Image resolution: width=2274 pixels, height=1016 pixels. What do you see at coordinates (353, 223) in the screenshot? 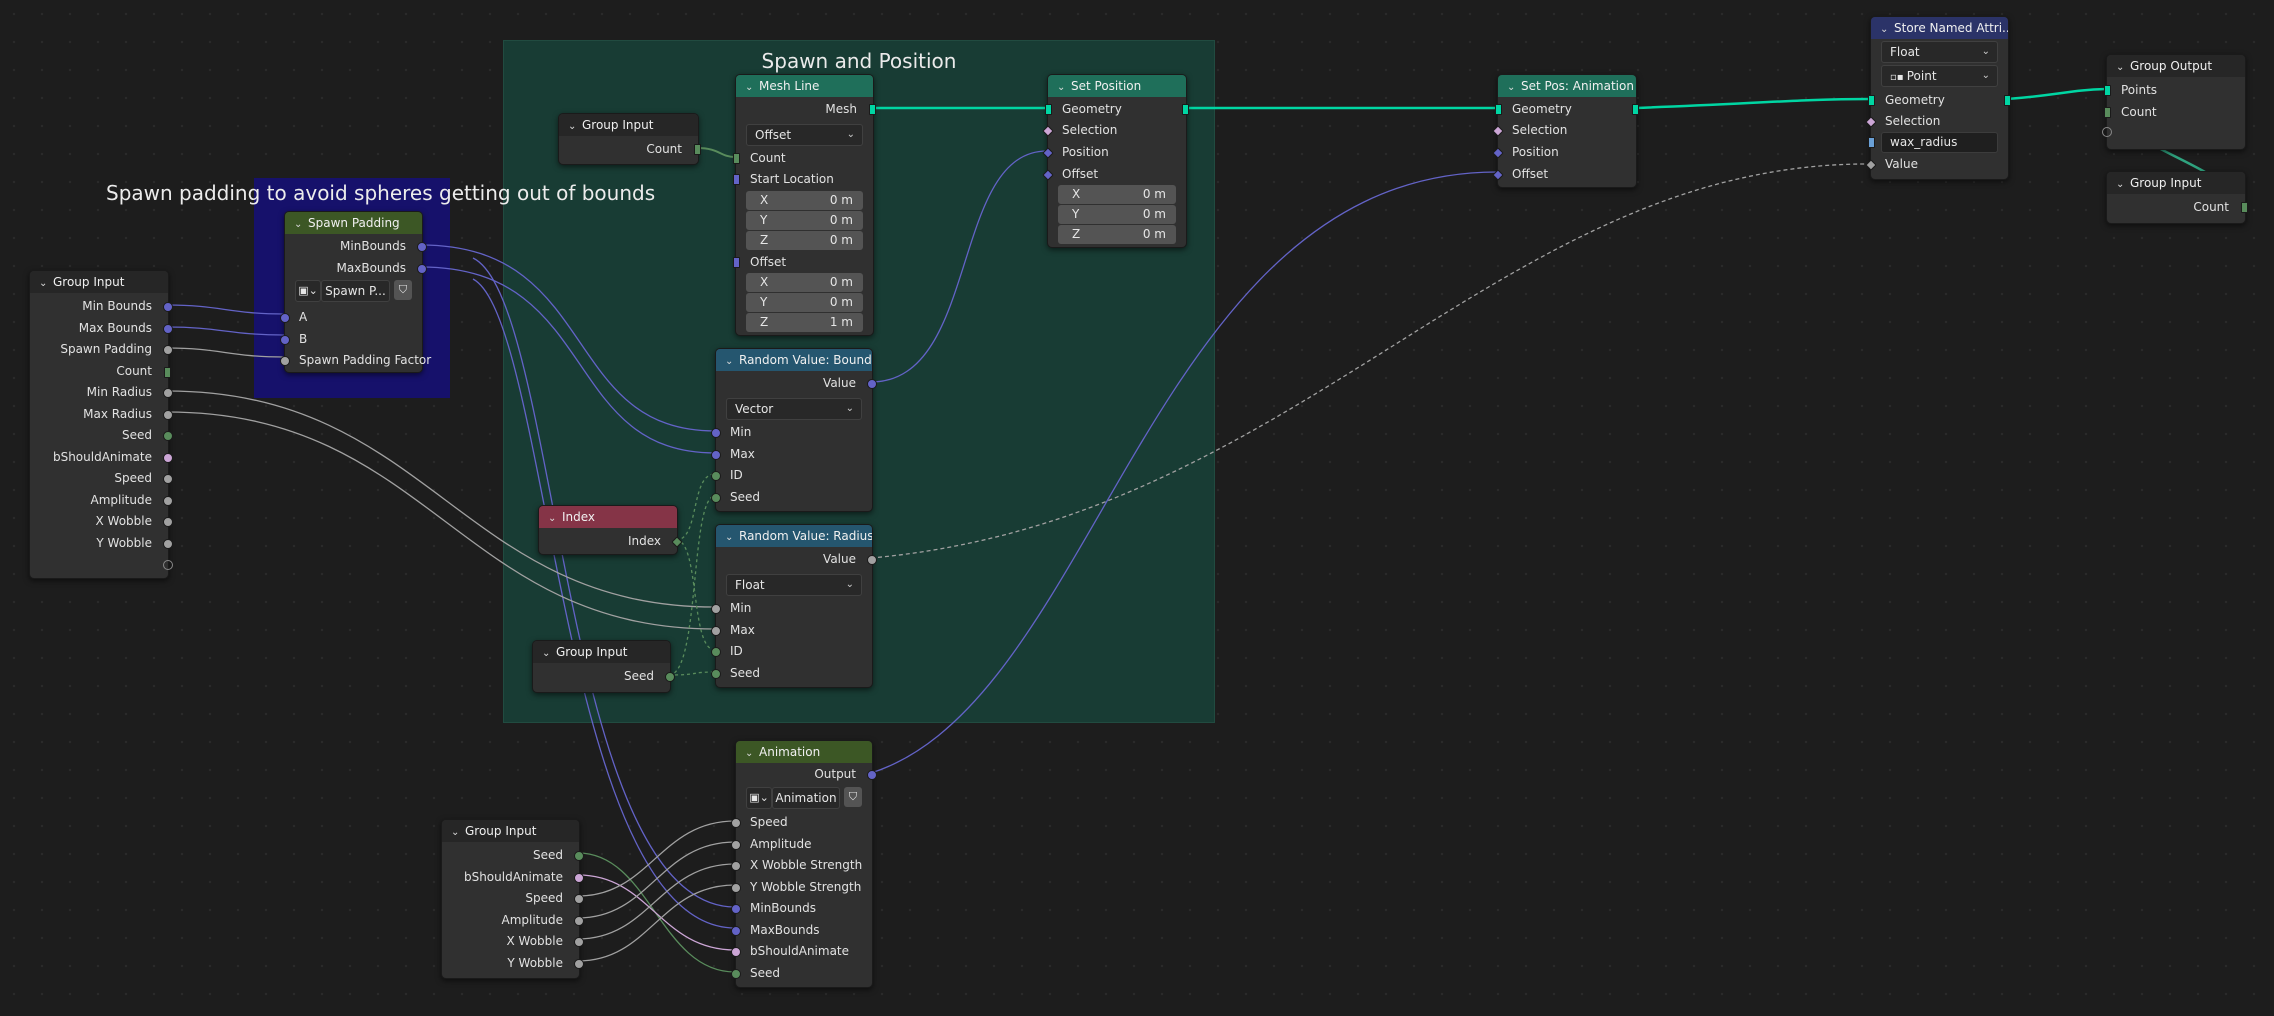
I see `node-header: ⌄ Spawn Padding` at bounding box center [353, 223].